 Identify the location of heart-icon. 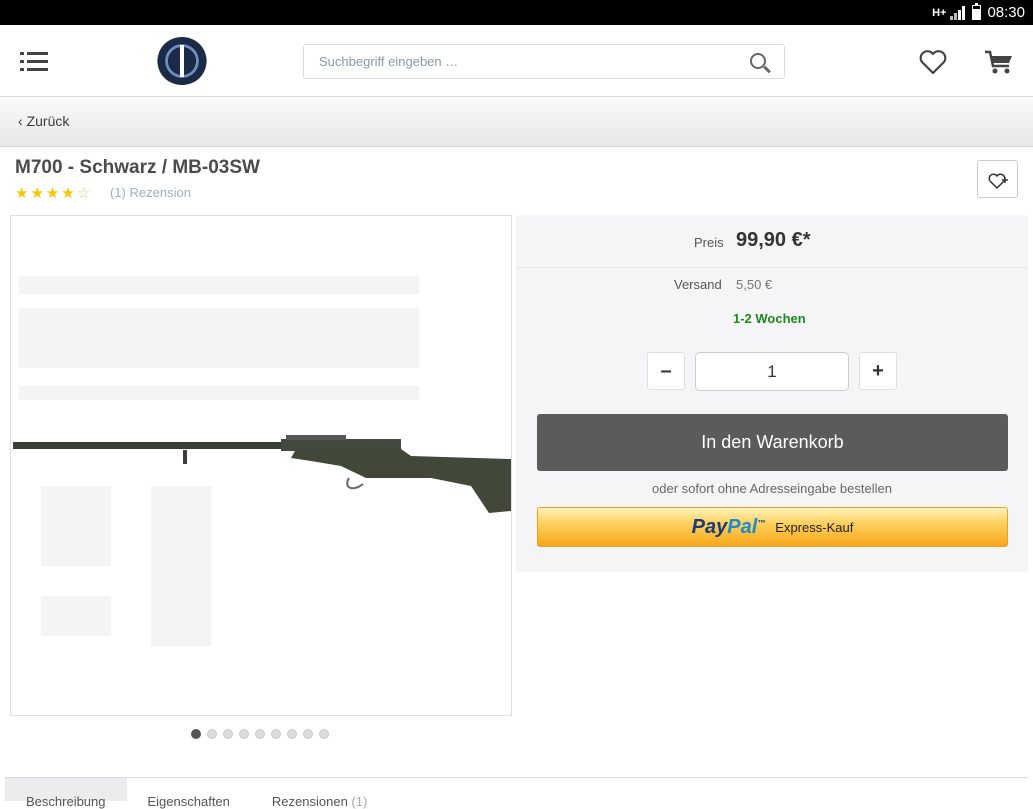
(933, 62).